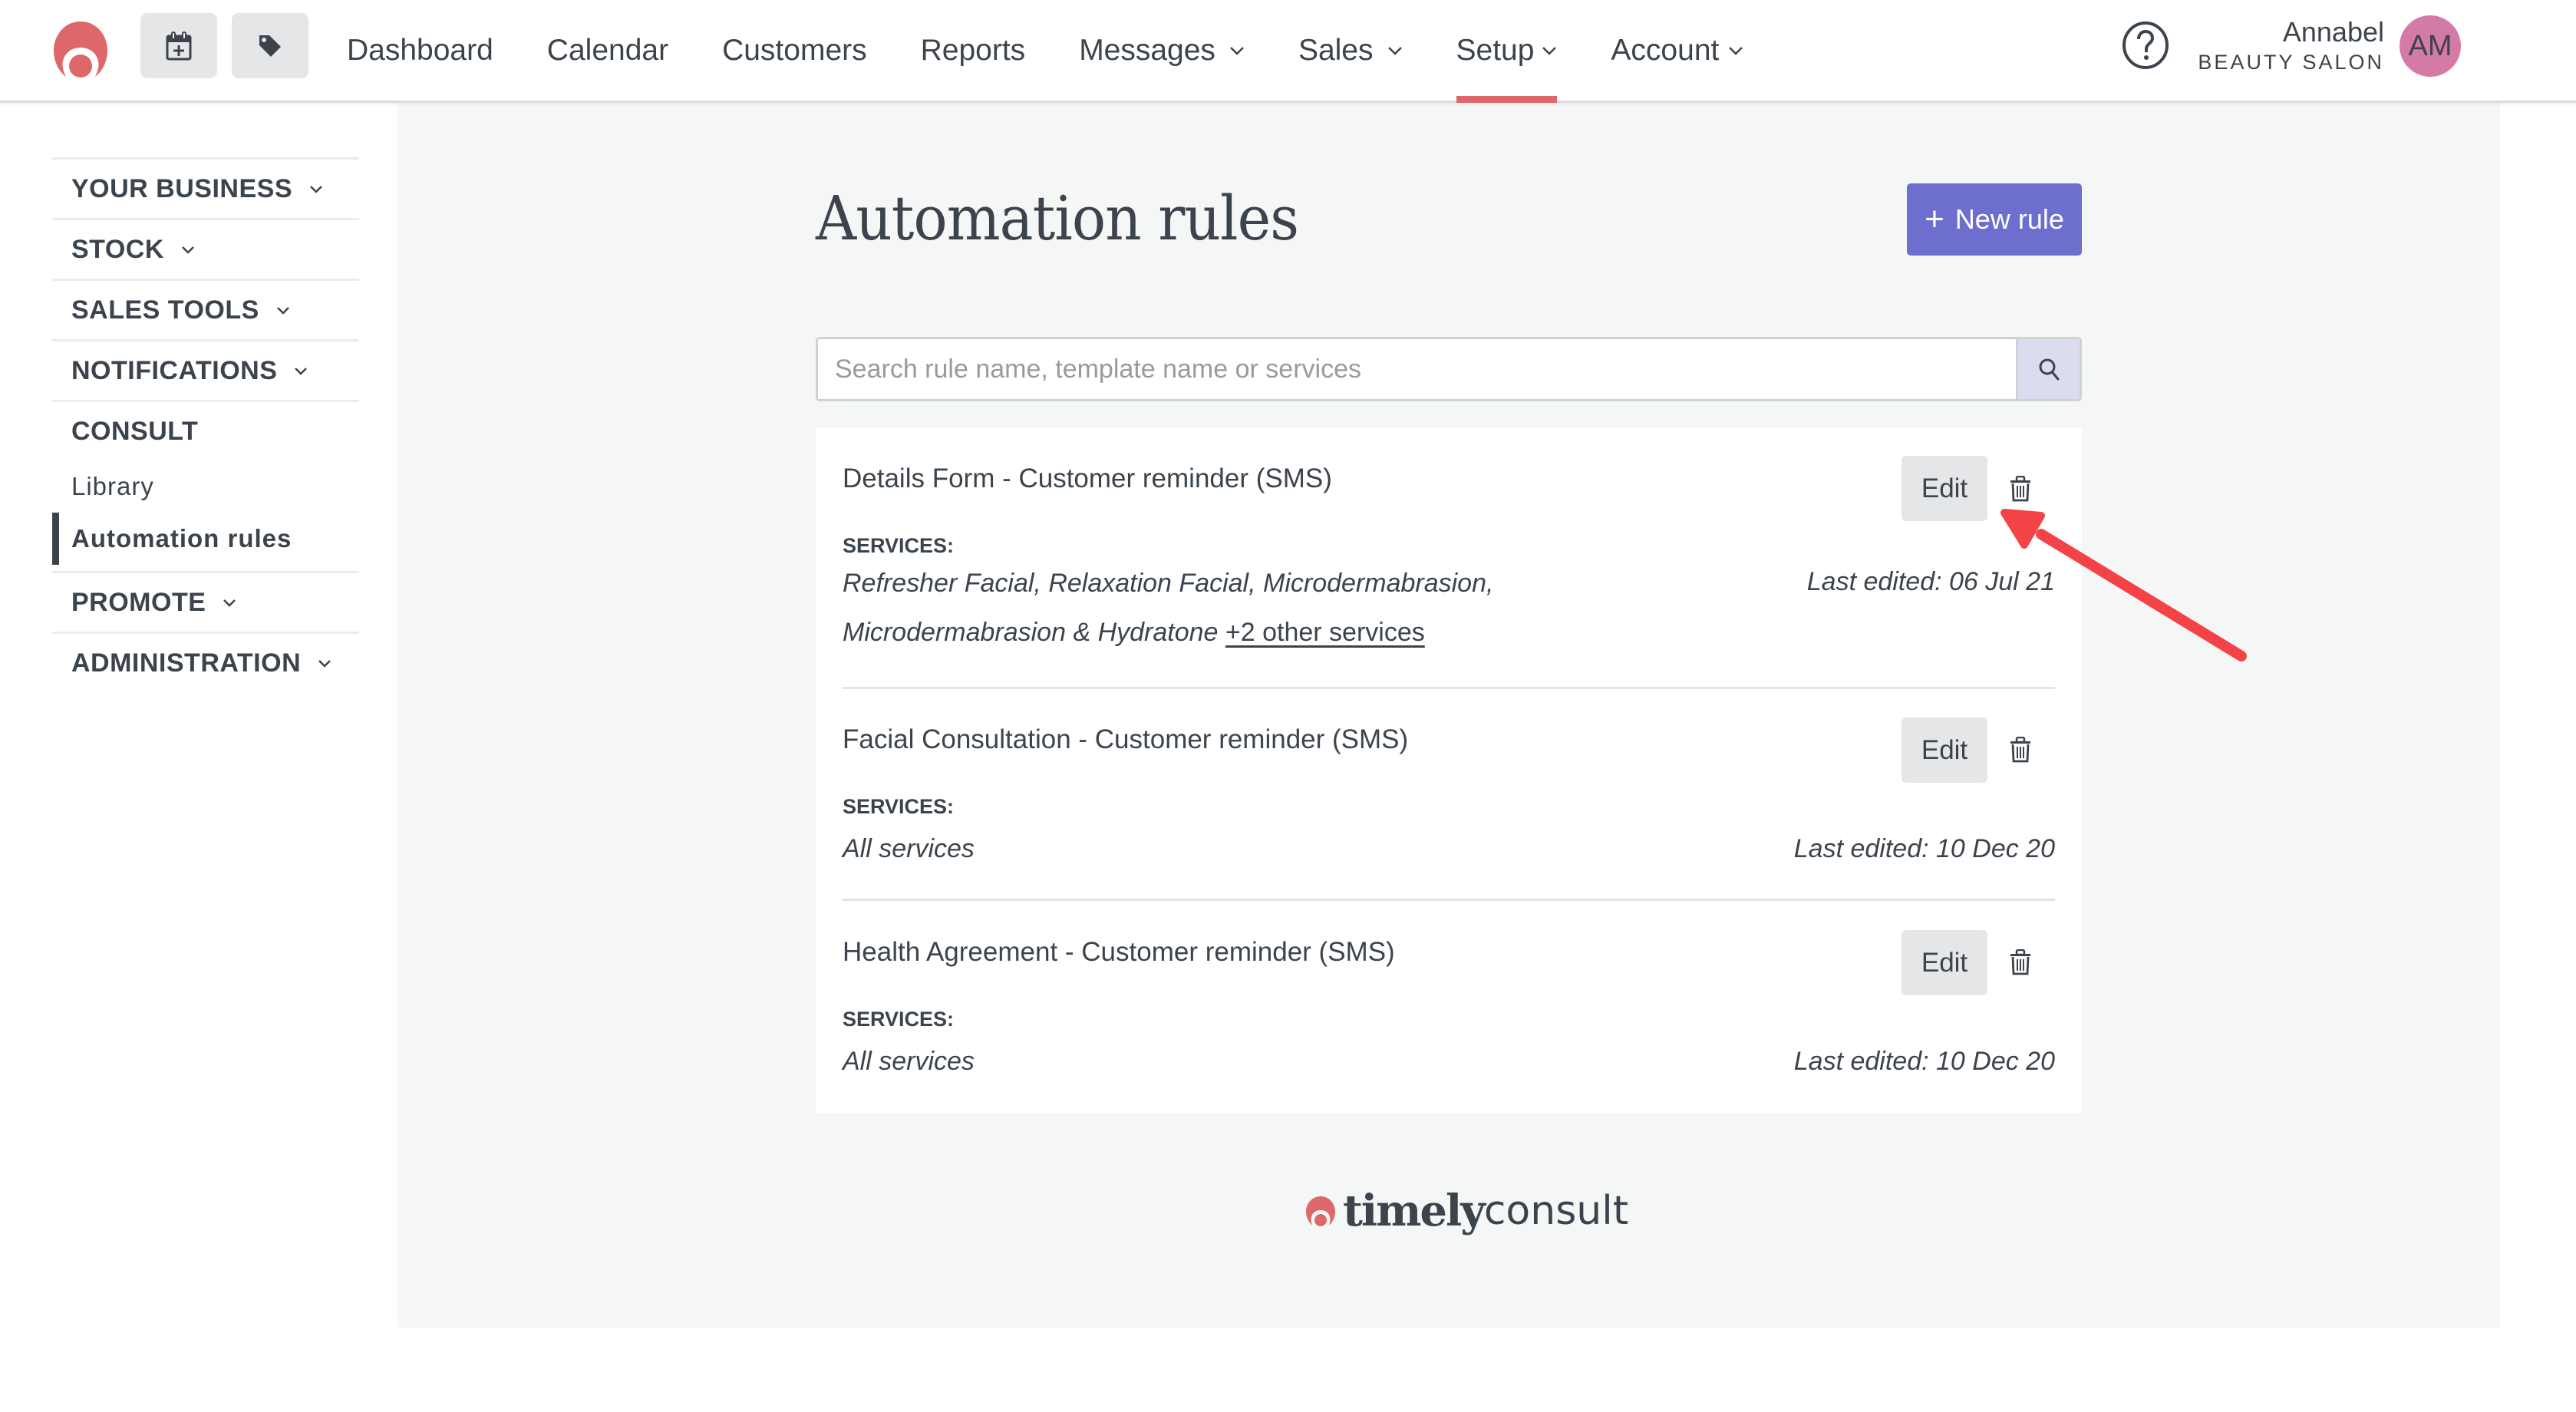 This screenshot has width=2576, height=1412. I want to click on new-rule-label: New rule, so click(2009, 219).